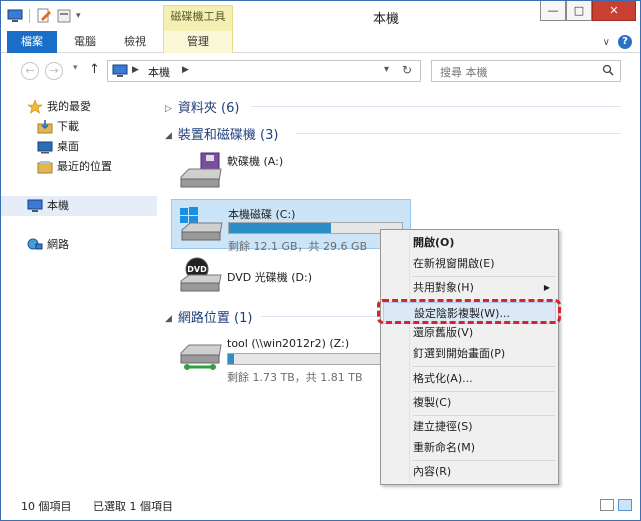  Describe the element at coordinates (200, 355) in the screenshot. I see `network-drive-icon` at that location.